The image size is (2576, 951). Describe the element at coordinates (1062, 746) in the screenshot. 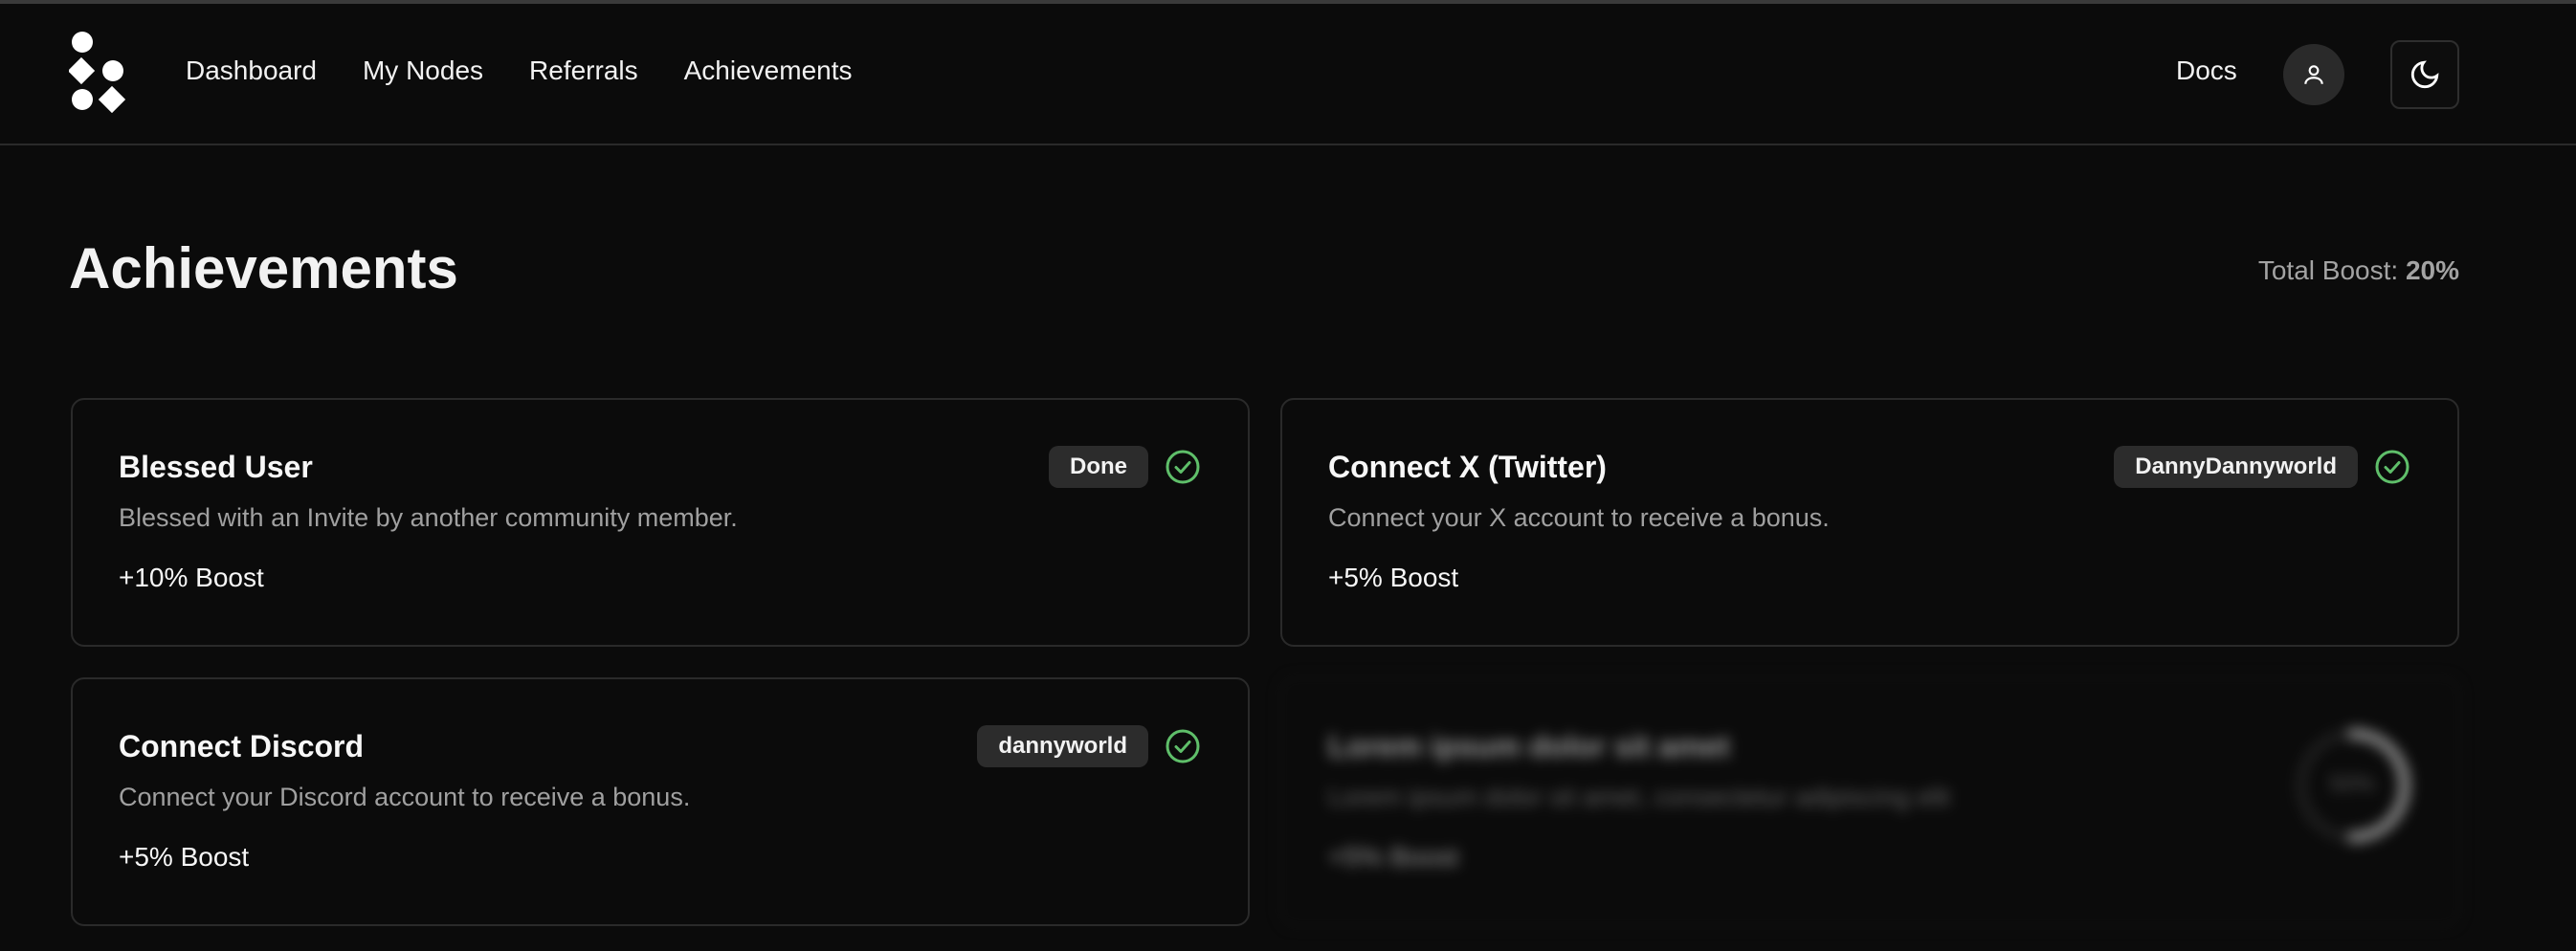

I see `username-badge: dannyworld` at that location.